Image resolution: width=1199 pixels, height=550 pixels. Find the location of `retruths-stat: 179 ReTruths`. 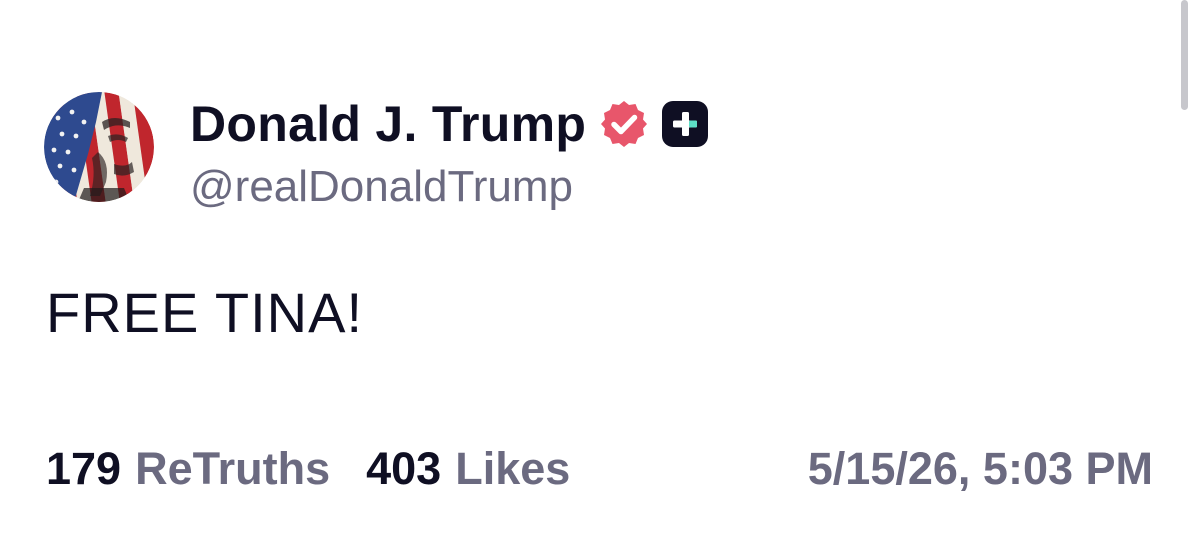

retruths-stat: 179 ReTruths is located at coordinates (188, 469).